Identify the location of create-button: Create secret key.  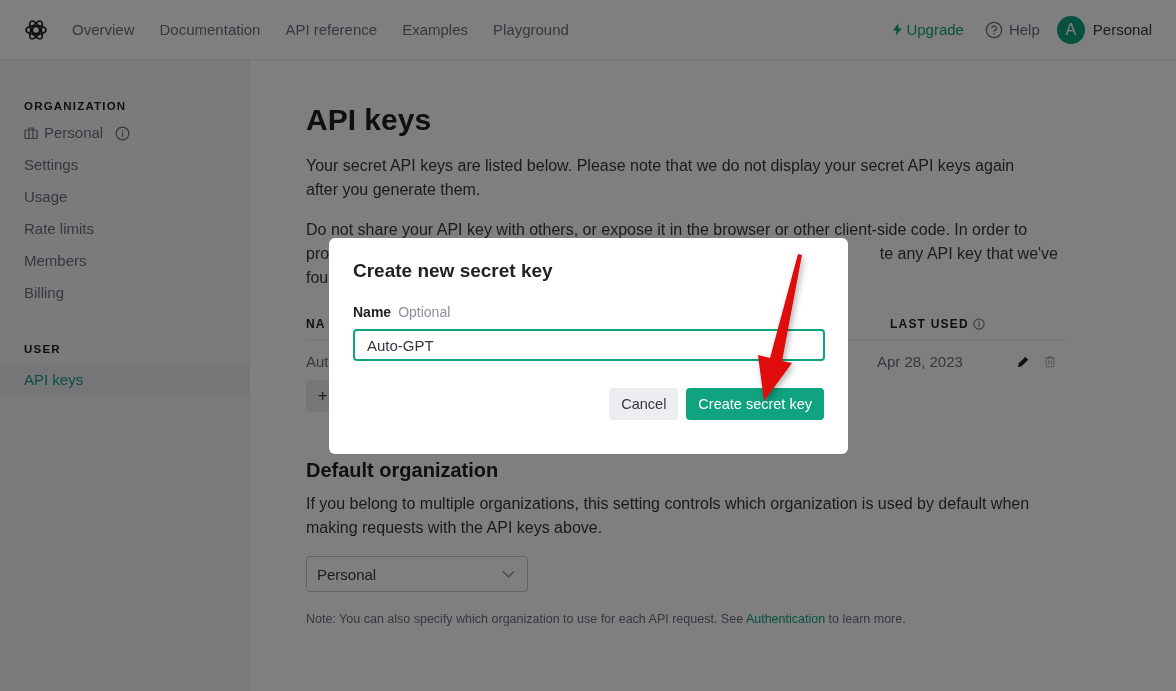
(755, 404).